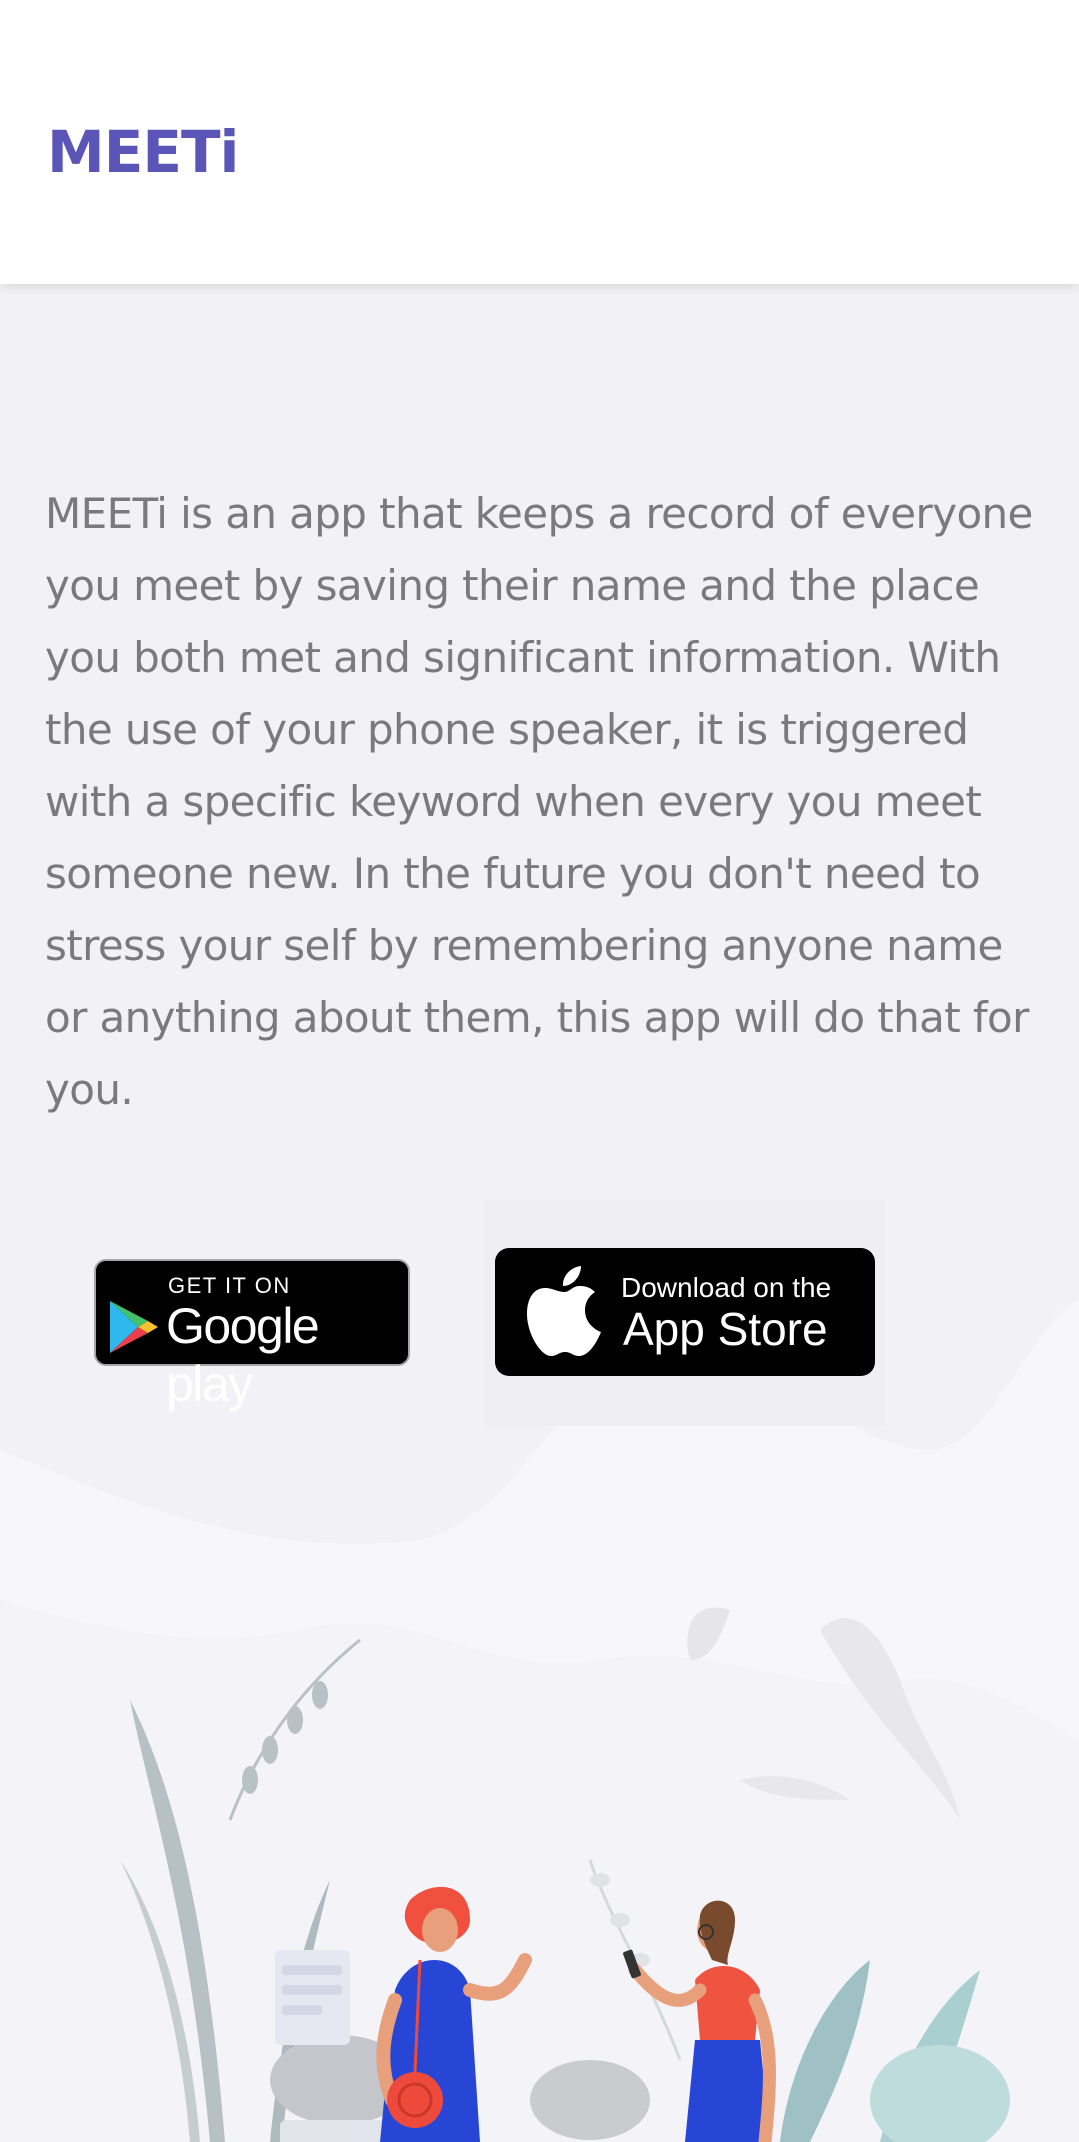 The image size is (1079, 2142). What do you see at coordinates (539, 142) in the screenshot?
I see `app-header: MEETi` at bounding box center [539, 142].